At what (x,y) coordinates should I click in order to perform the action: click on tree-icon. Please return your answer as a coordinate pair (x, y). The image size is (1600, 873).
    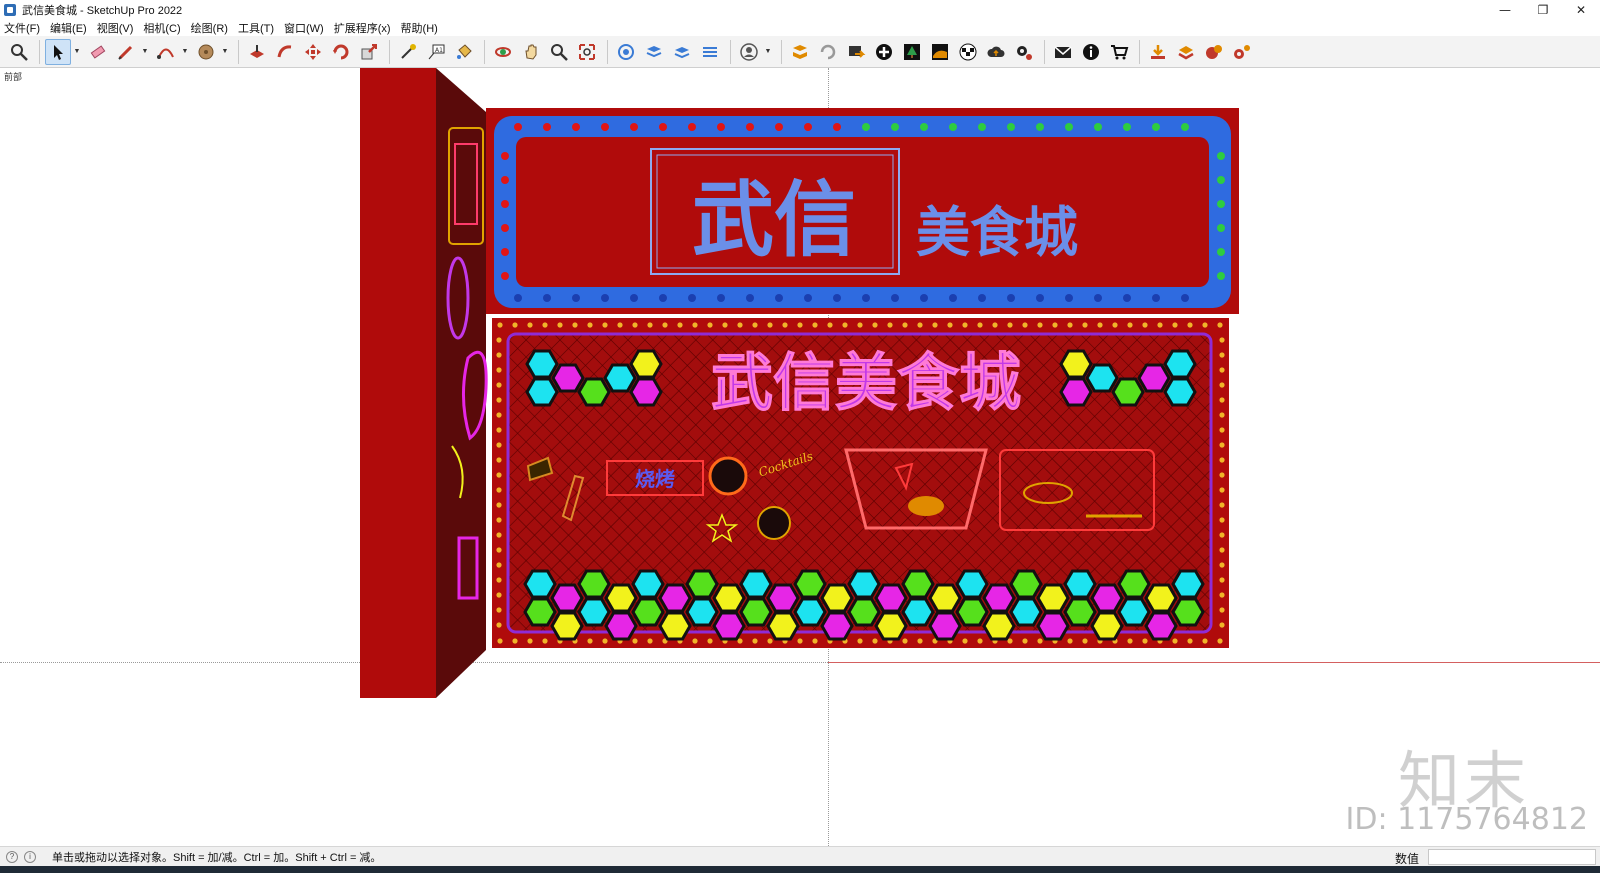
    Looking at the image, I should click on (912, 52).